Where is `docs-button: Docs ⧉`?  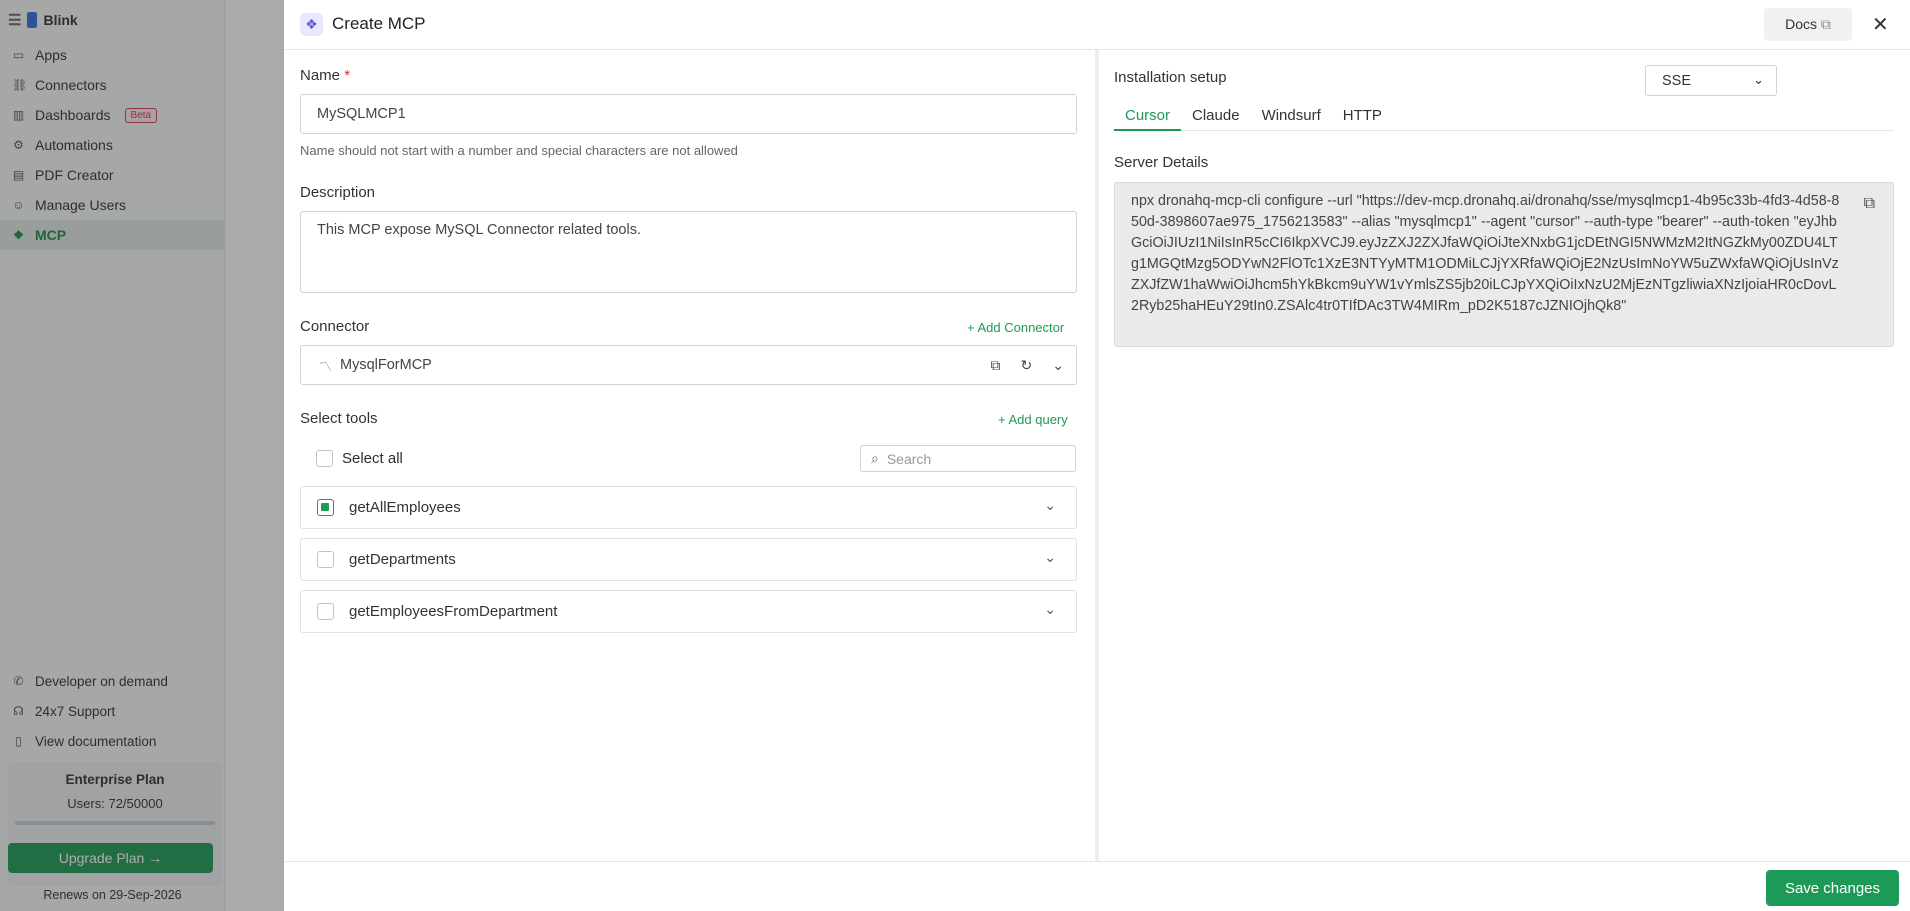 docs-button: Docs ⧉ is located at coordinates (1808, 24).